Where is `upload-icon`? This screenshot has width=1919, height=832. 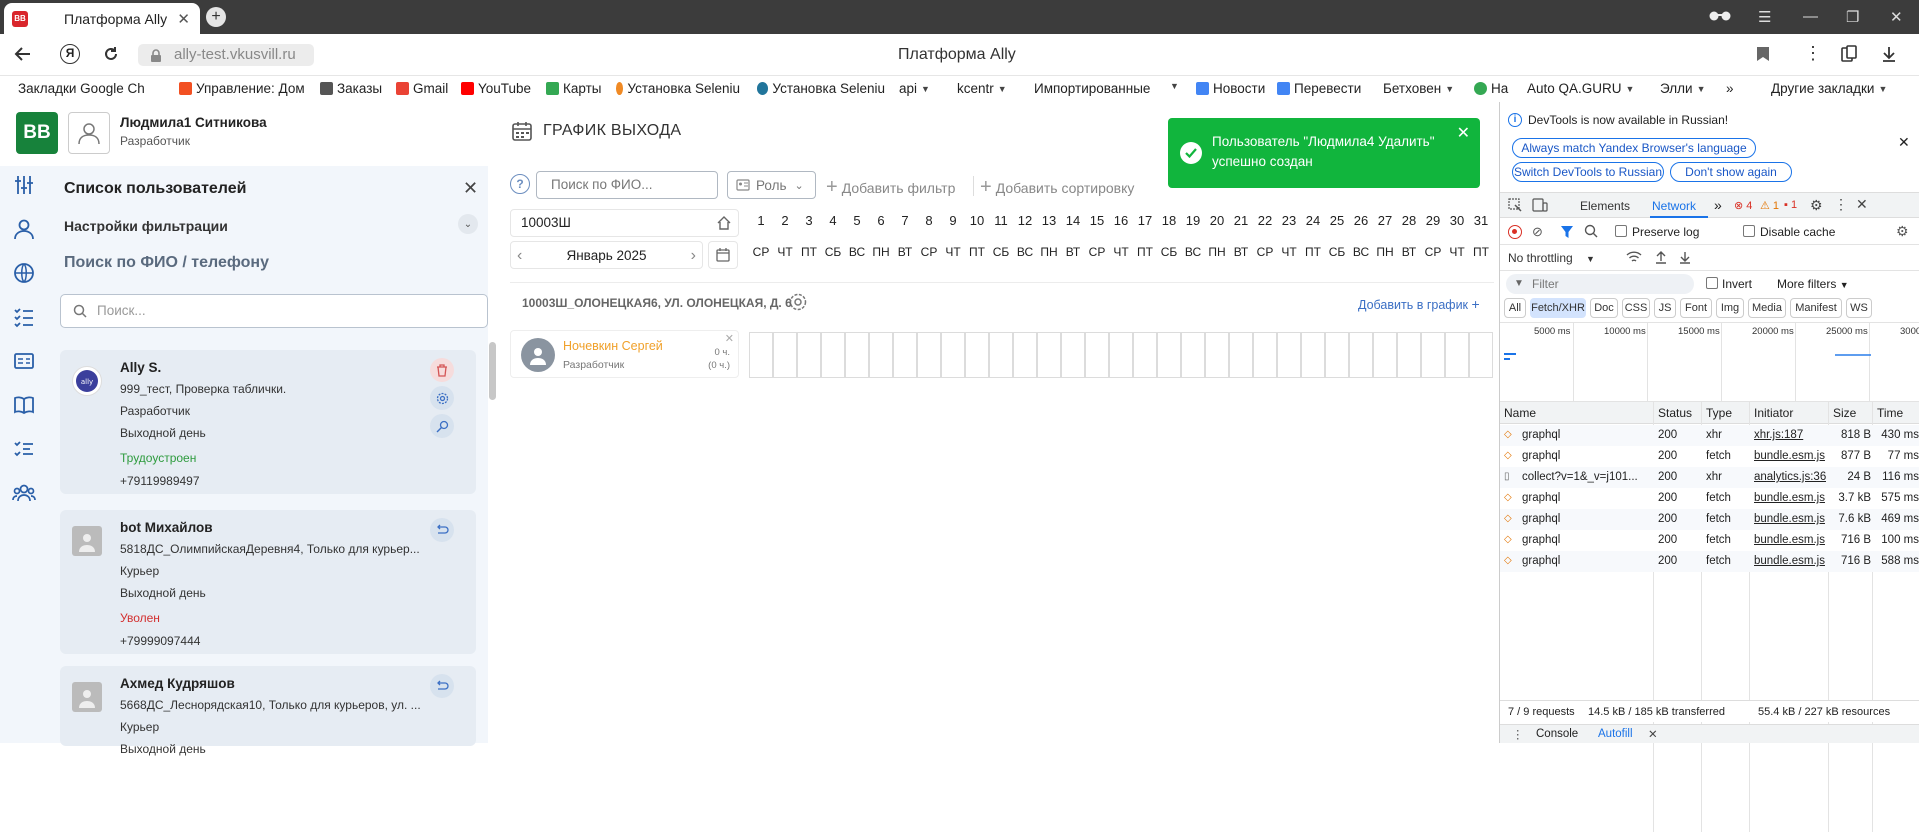 upload-icon is located at coordinates (1661, 257).